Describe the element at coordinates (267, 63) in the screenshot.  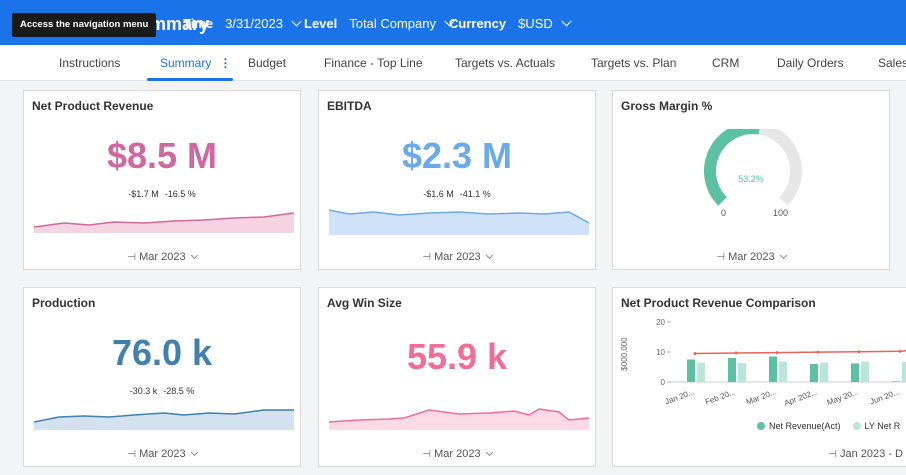
I see `tab-budget: Budget` at that location.